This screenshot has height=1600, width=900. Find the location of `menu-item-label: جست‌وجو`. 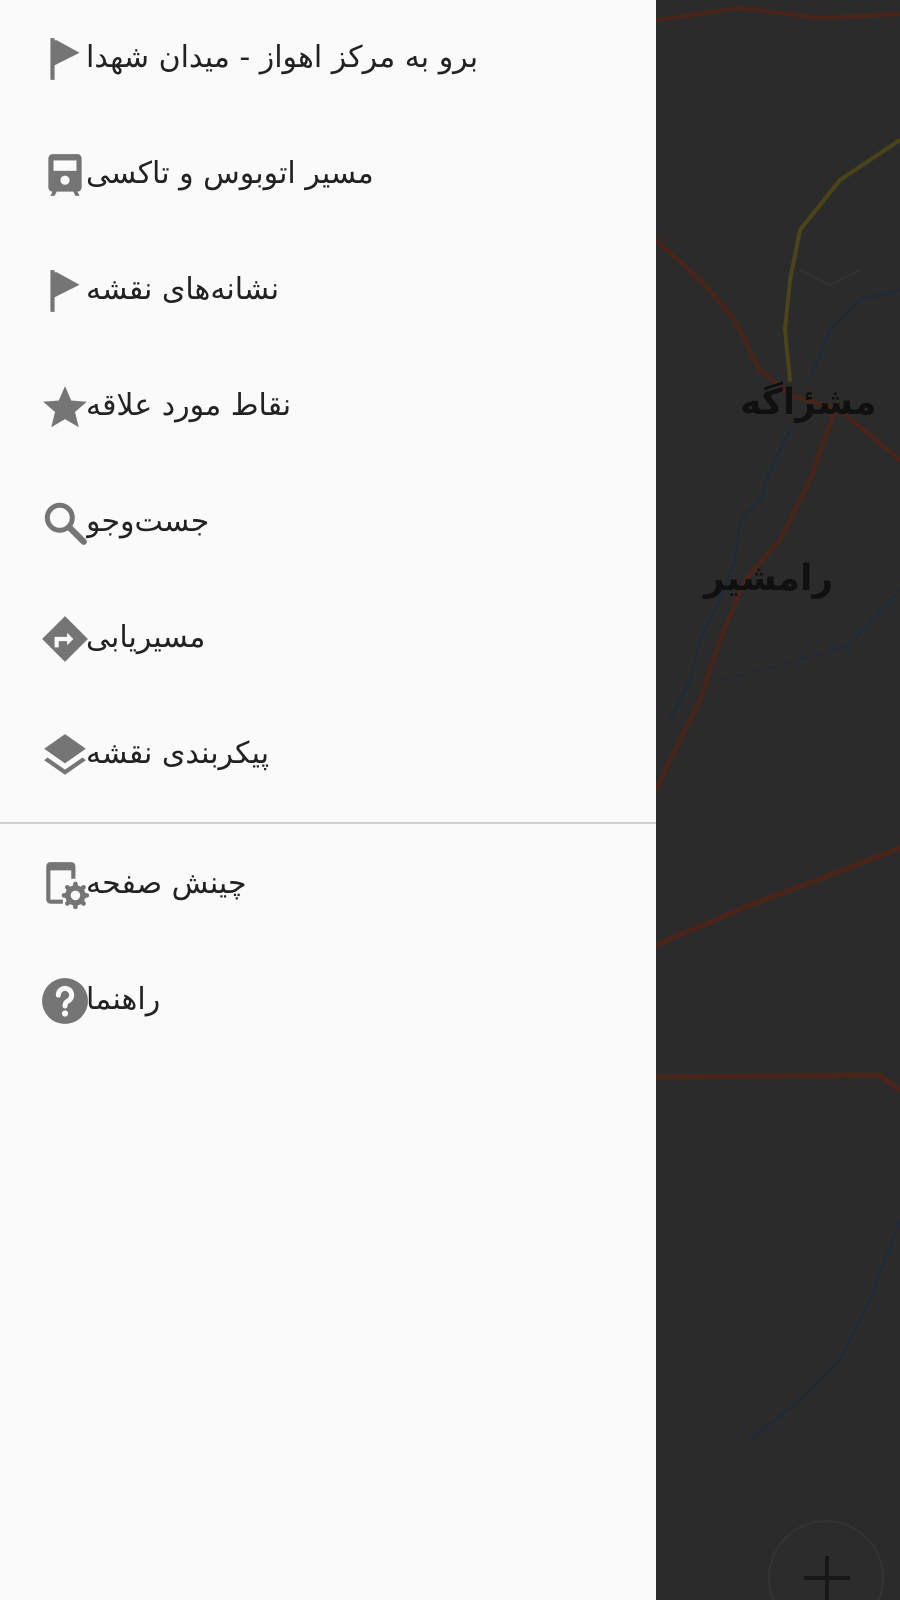

menu-item-label: جست‌وجو is located at coordinates (148, 521).